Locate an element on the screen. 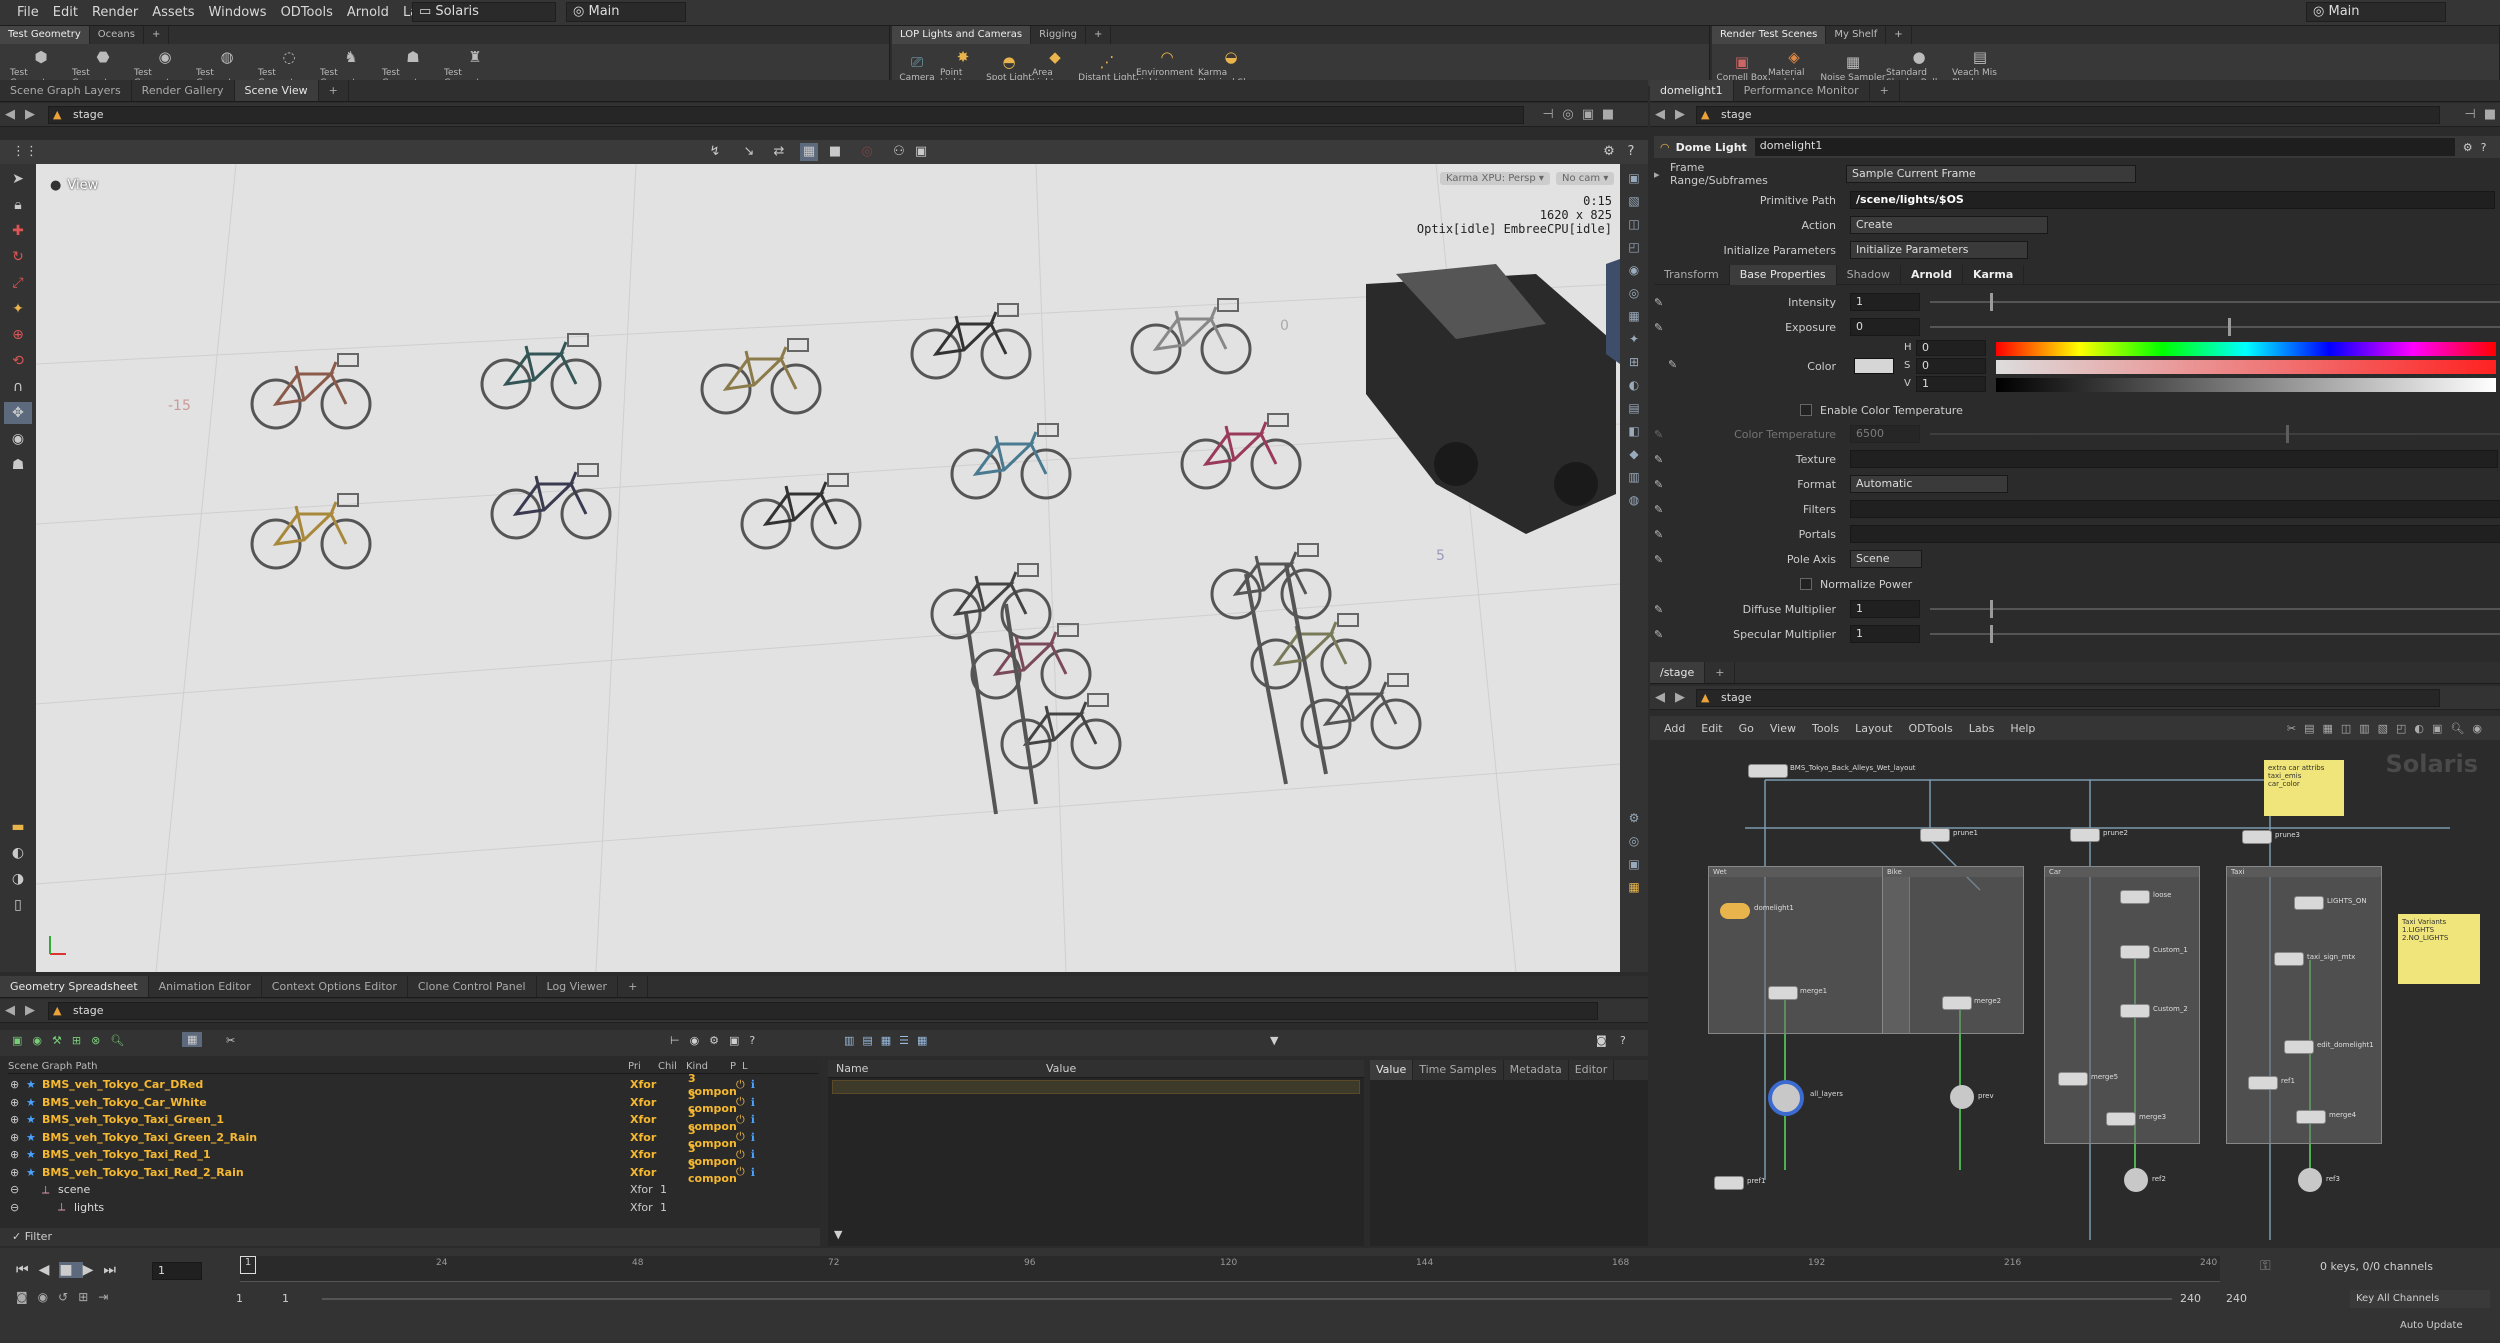  exposure-field: 0 is located at coordinates (1885, 327).